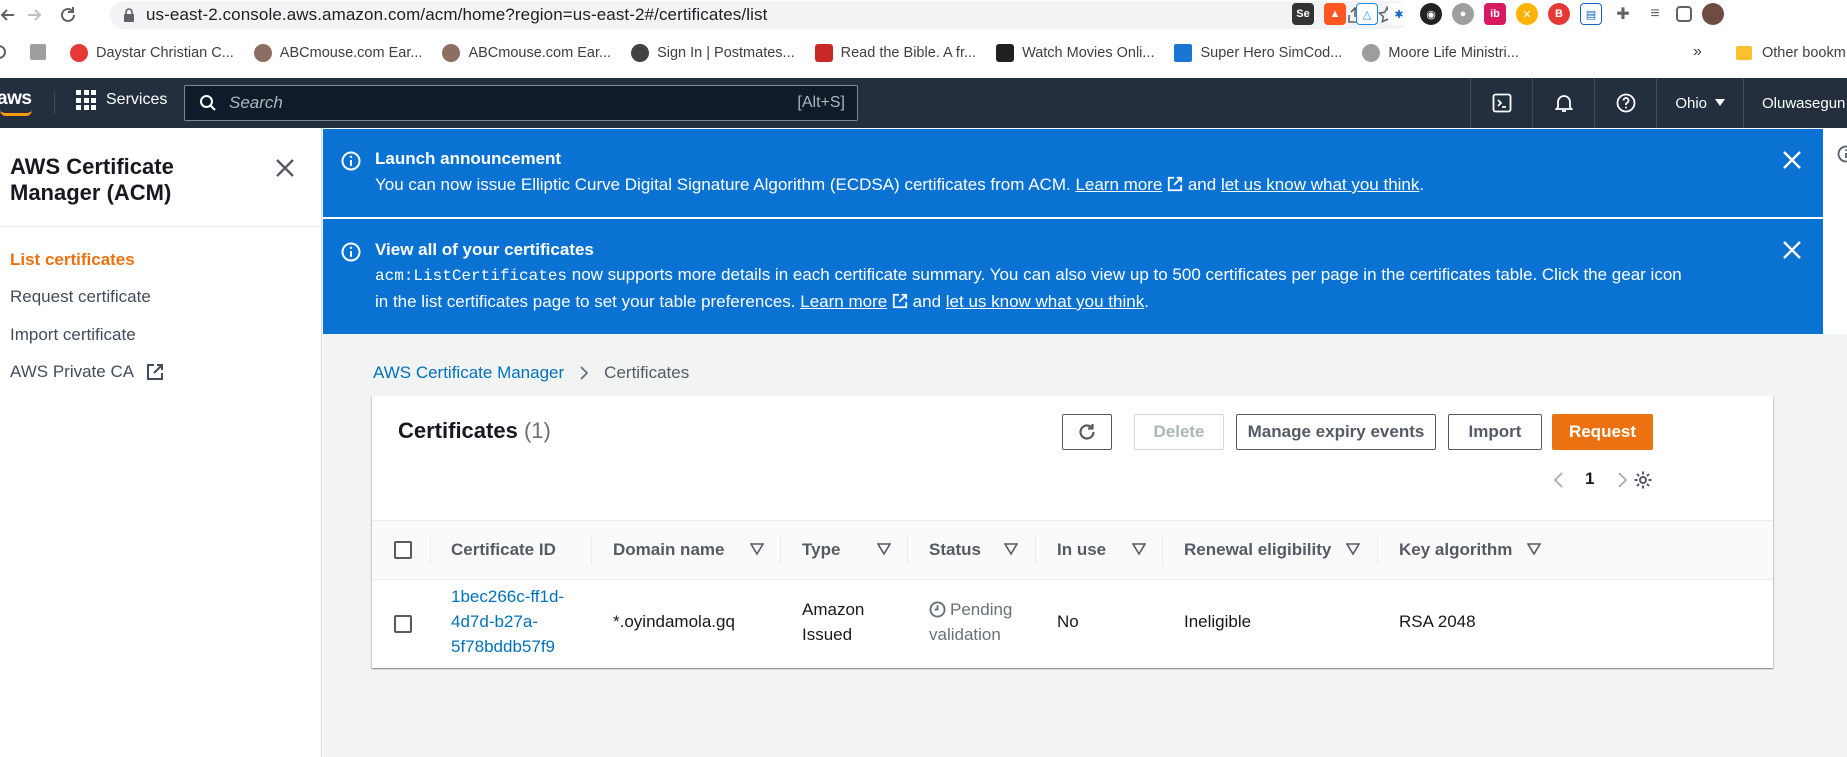 Image resolution: width=1847 pixels, height=757 pixels. I want to click on side-panel-icon, so click(1684, 14).